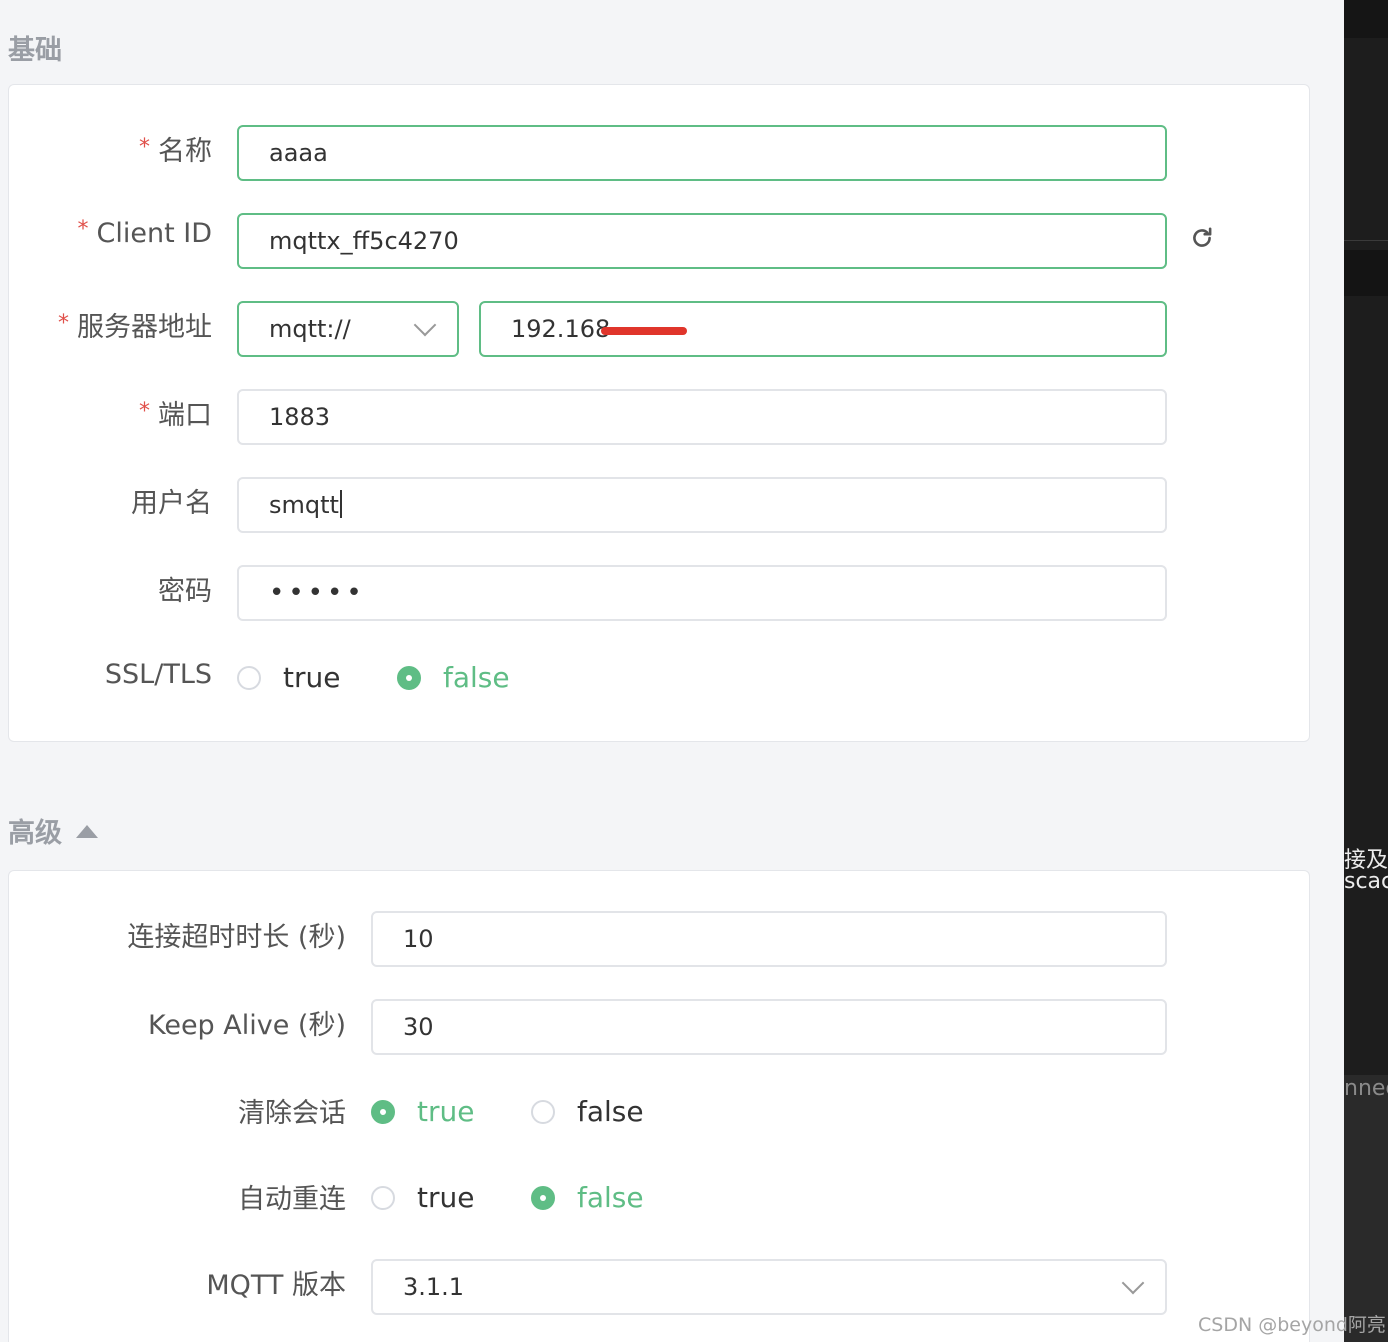  I want to click on username-input: smqtt, so click(702, 505).